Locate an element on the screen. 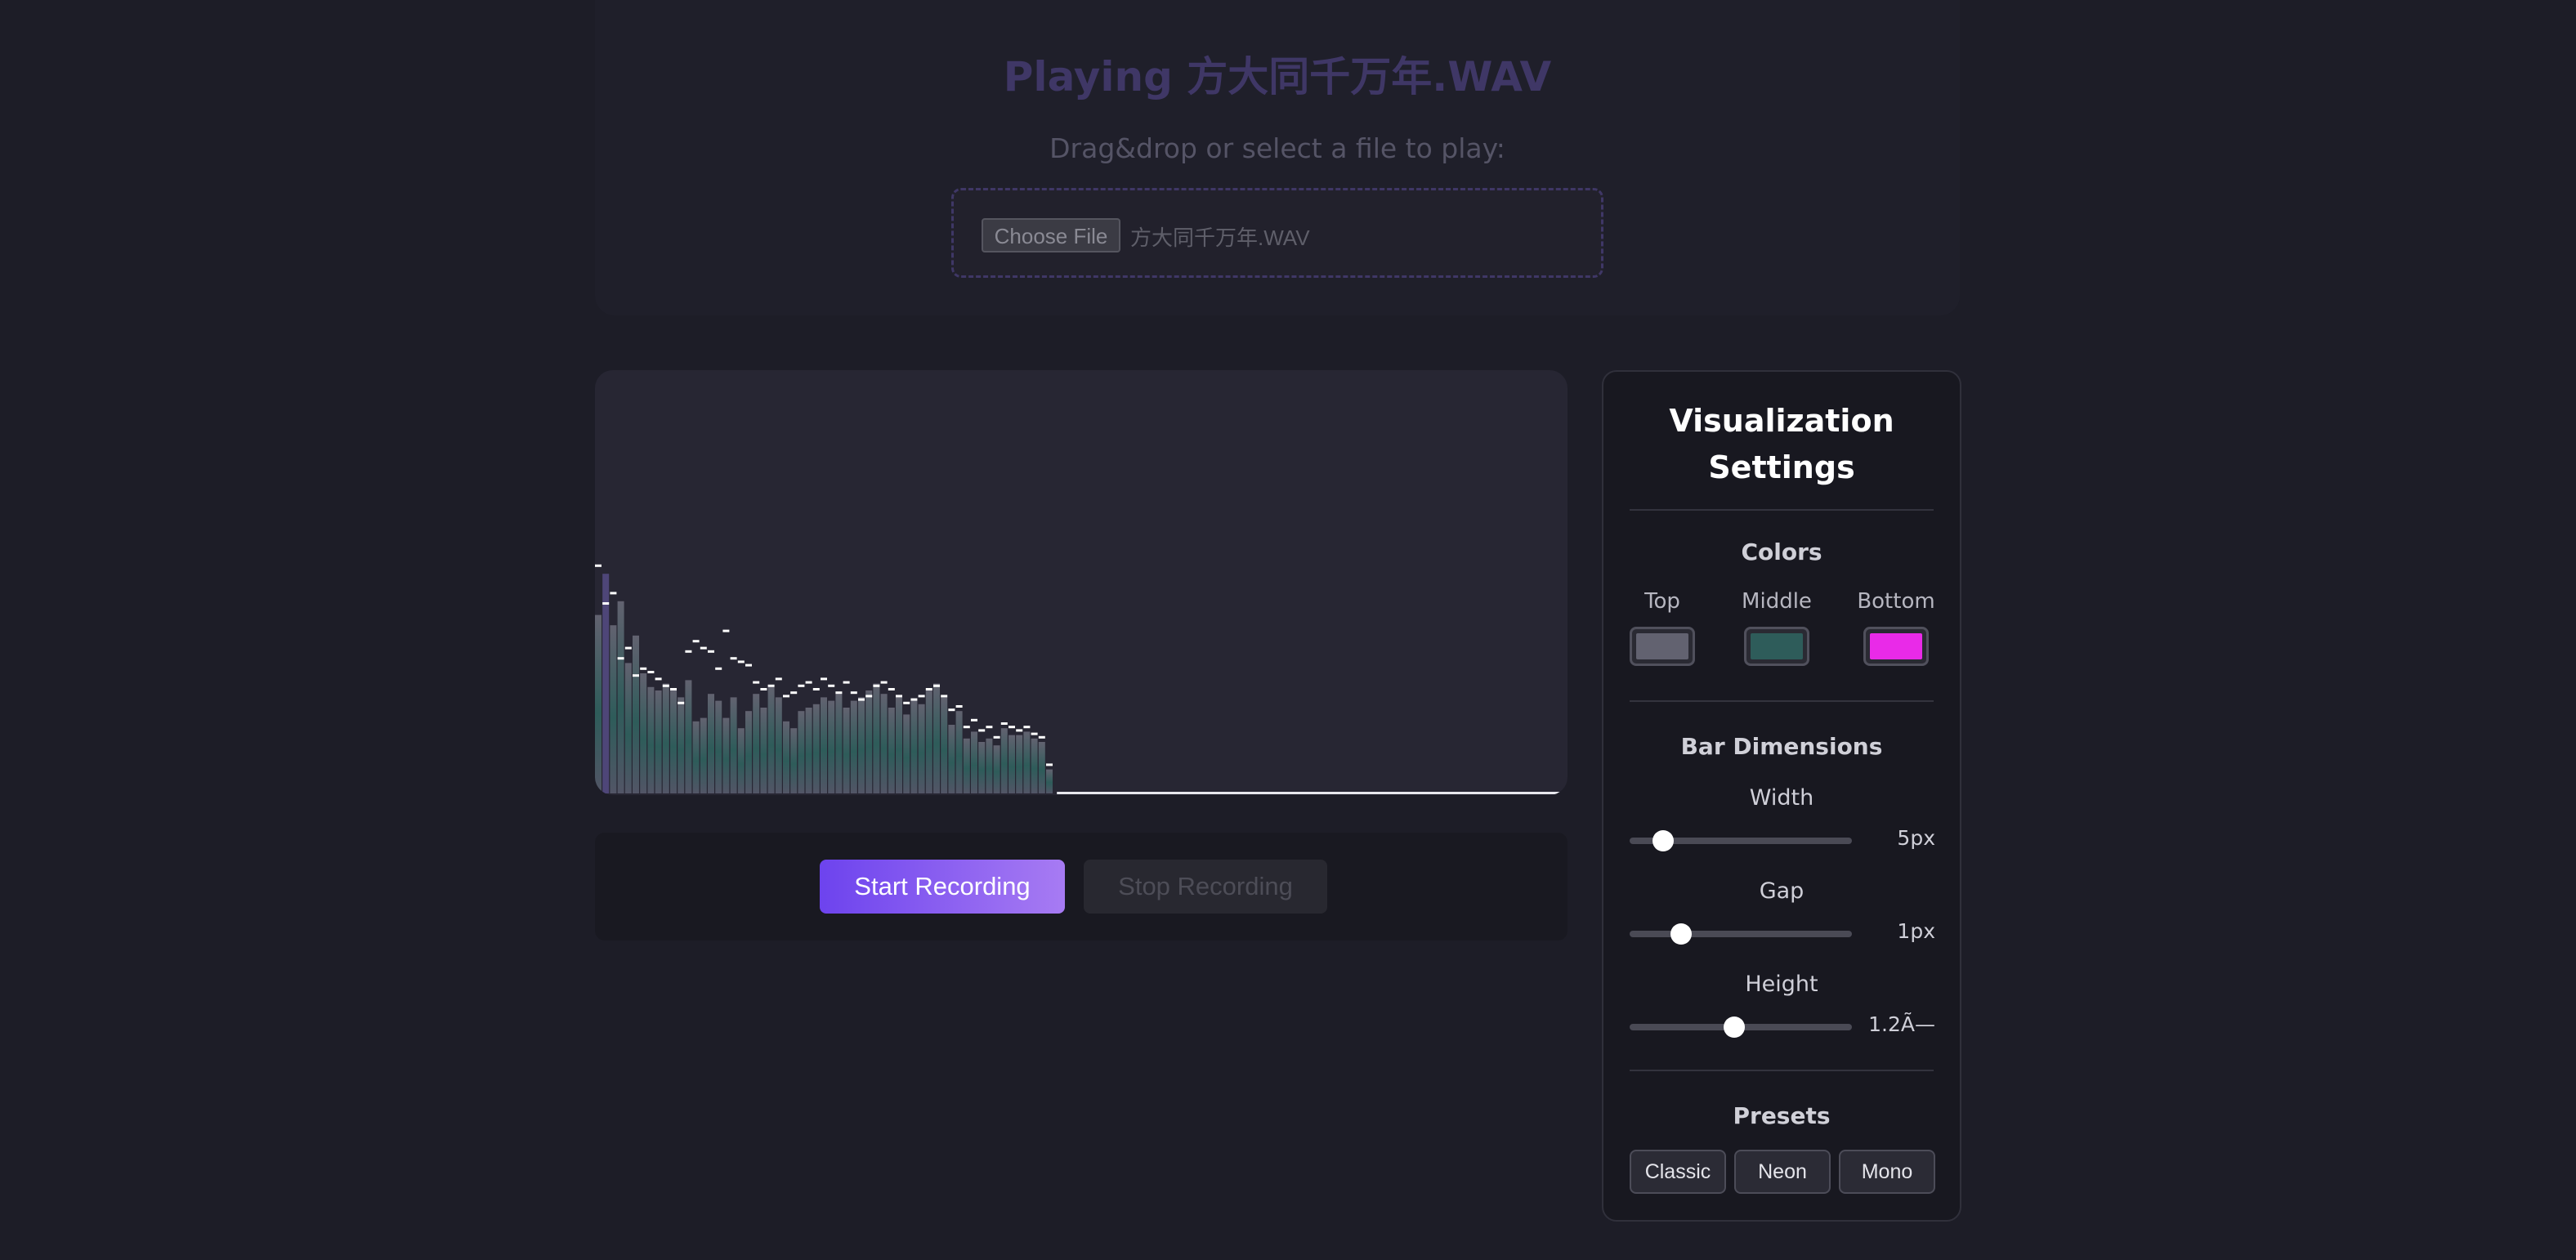 This screenshot has width=2576, height=1260. selected-file-name: 方大同千万年.WAV is located at coordinates (1220, 238).